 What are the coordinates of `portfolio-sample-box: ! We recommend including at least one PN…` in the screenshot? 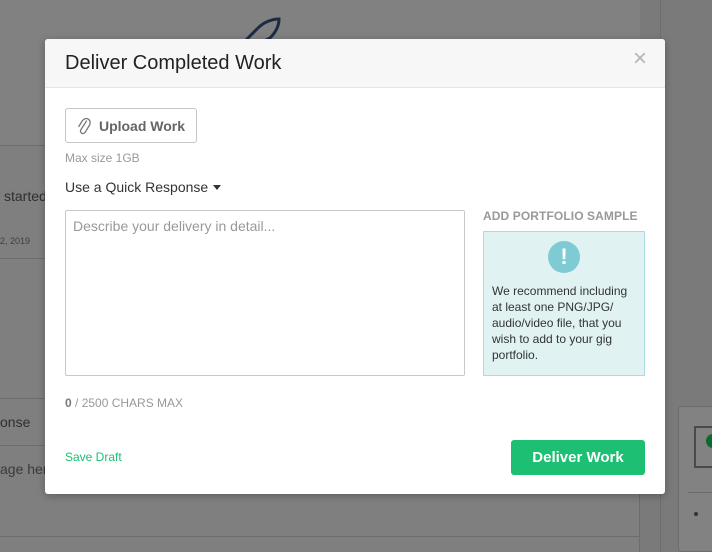 It's located at (564, 303).